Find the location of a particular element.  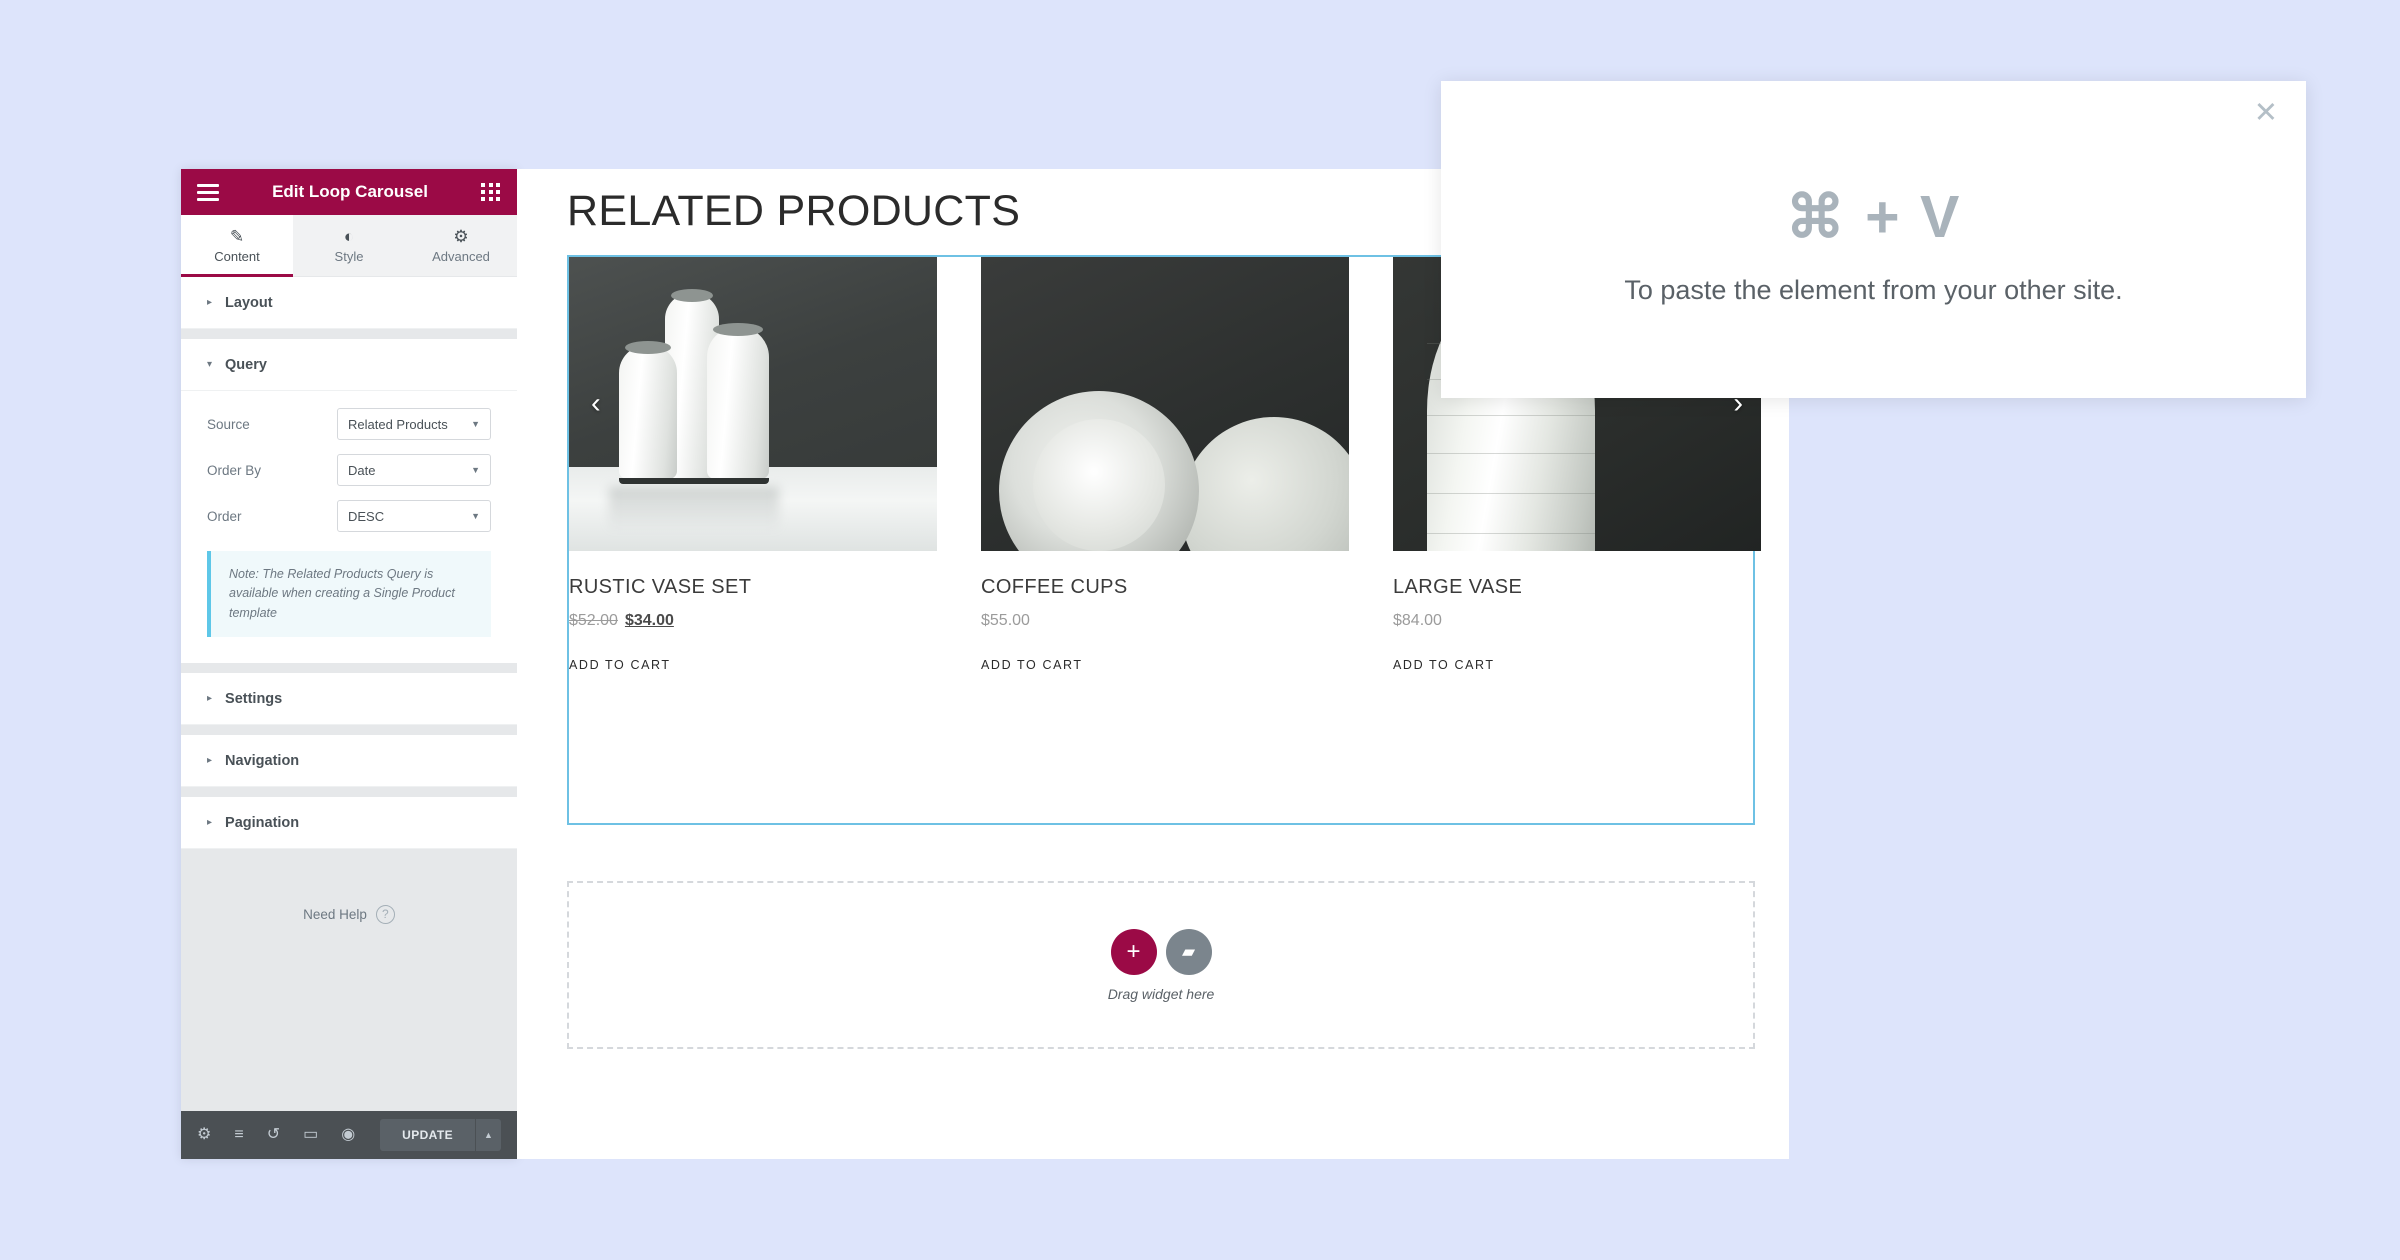

tab-advanced: ⚙ Advanced is located at coordinates (461, 245).